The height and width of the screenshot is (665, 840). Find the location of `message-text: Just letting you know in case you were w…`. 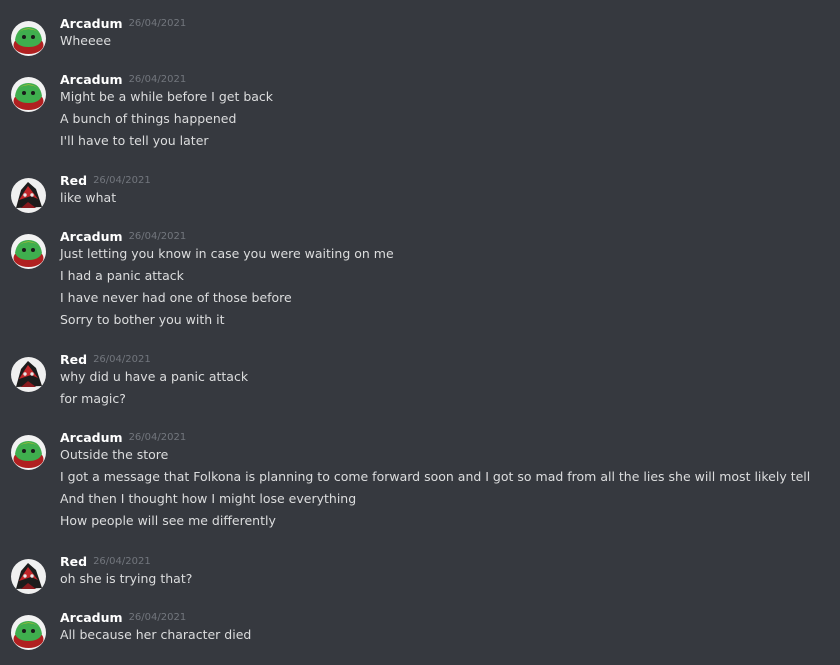

message-text: Just letting you know in case you were w… is located at coordinates (227, 253).